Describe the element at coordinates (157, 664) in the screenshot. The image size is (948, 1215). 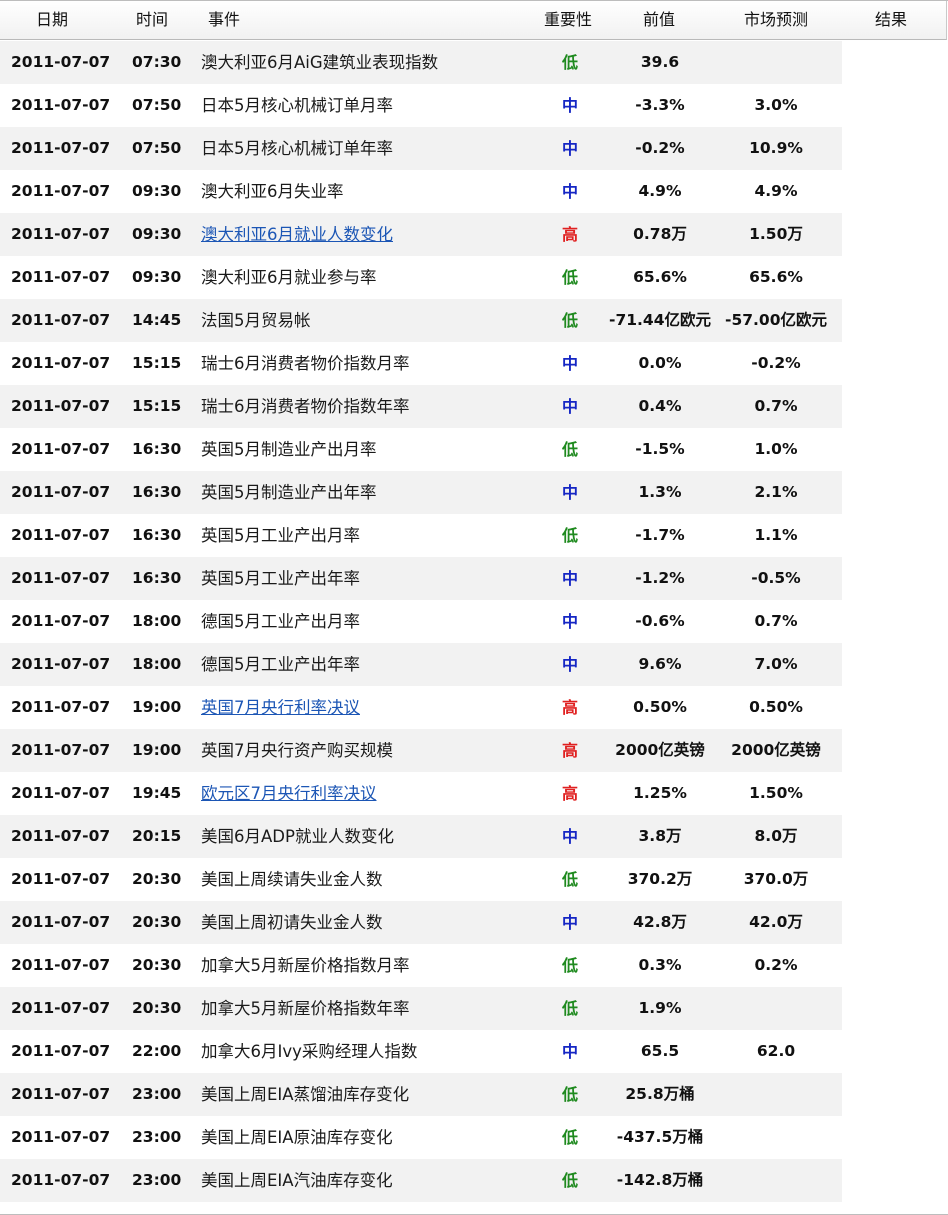
I see `time-cell: 18:00` at that location.